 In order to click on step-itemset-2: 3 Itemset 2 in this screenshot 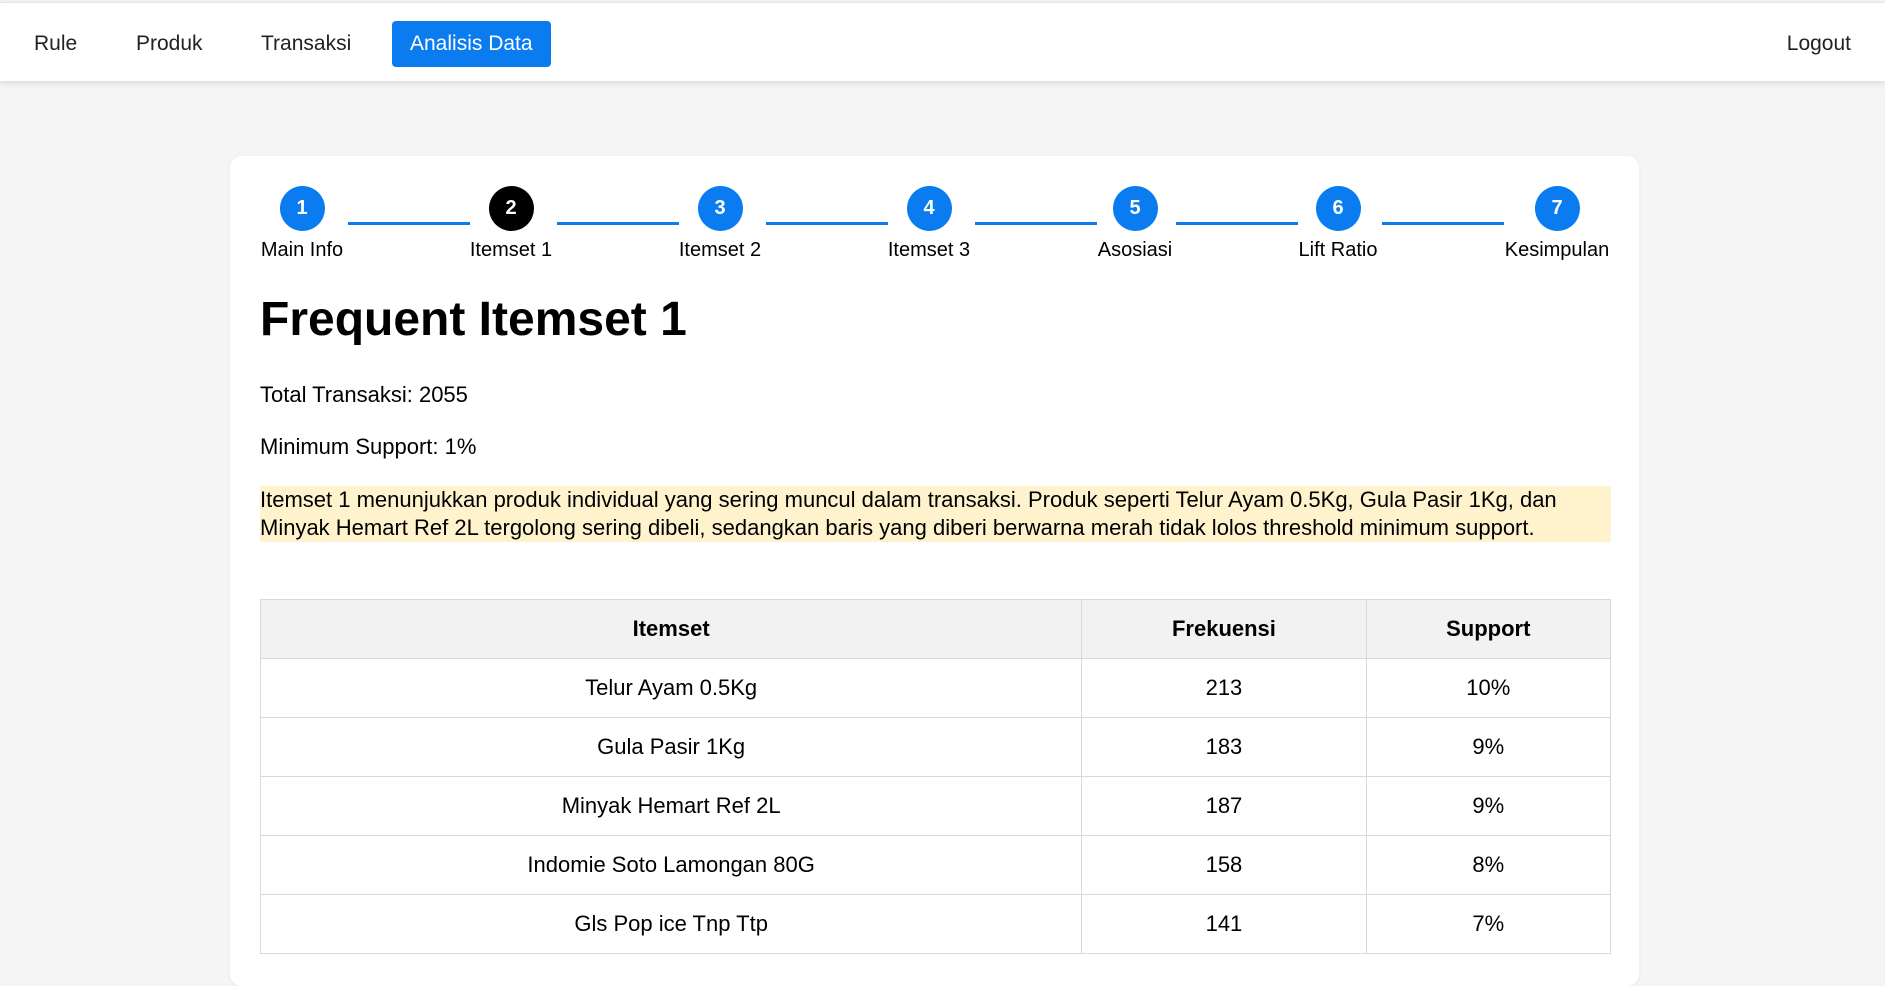, I will do `click(720, 224)`.